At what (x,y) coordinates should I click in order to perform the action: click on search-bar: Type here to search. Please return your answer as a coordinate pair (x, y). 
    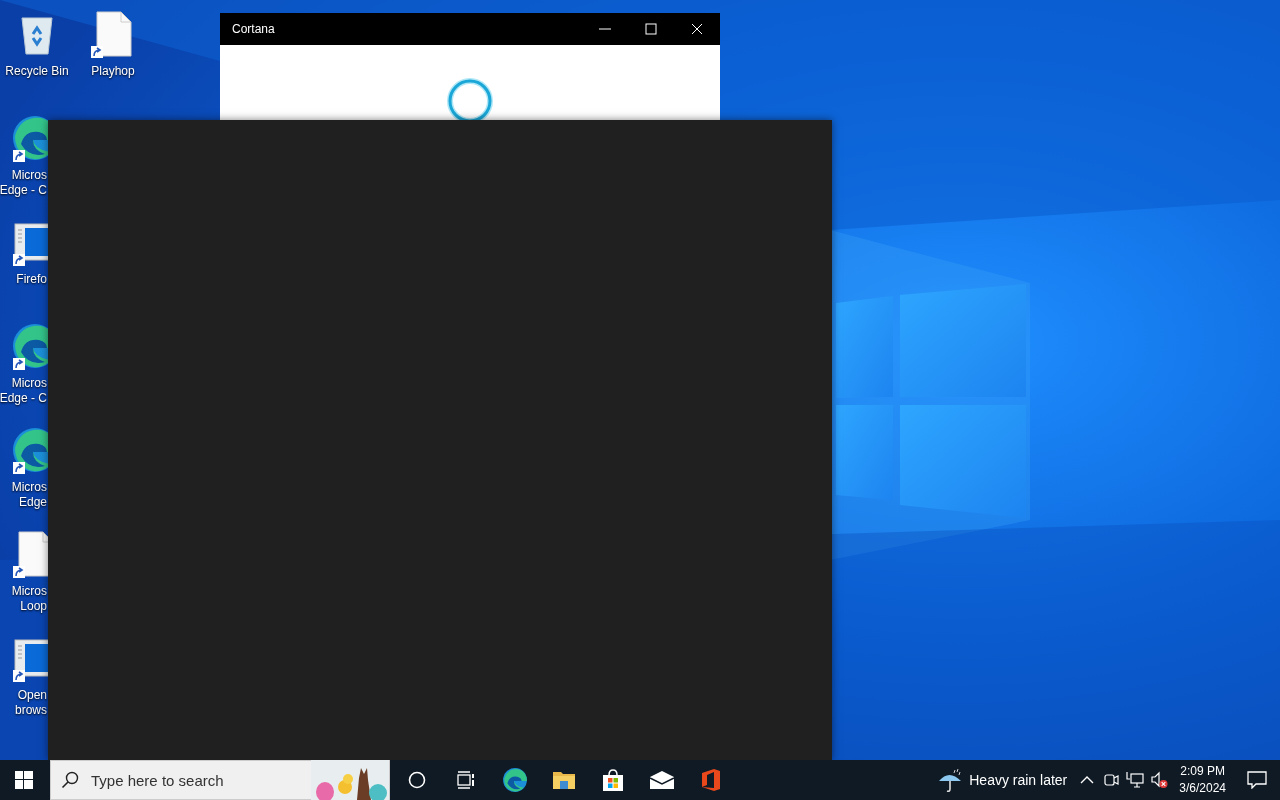
    Looking at the image, I should click on (220, 780).